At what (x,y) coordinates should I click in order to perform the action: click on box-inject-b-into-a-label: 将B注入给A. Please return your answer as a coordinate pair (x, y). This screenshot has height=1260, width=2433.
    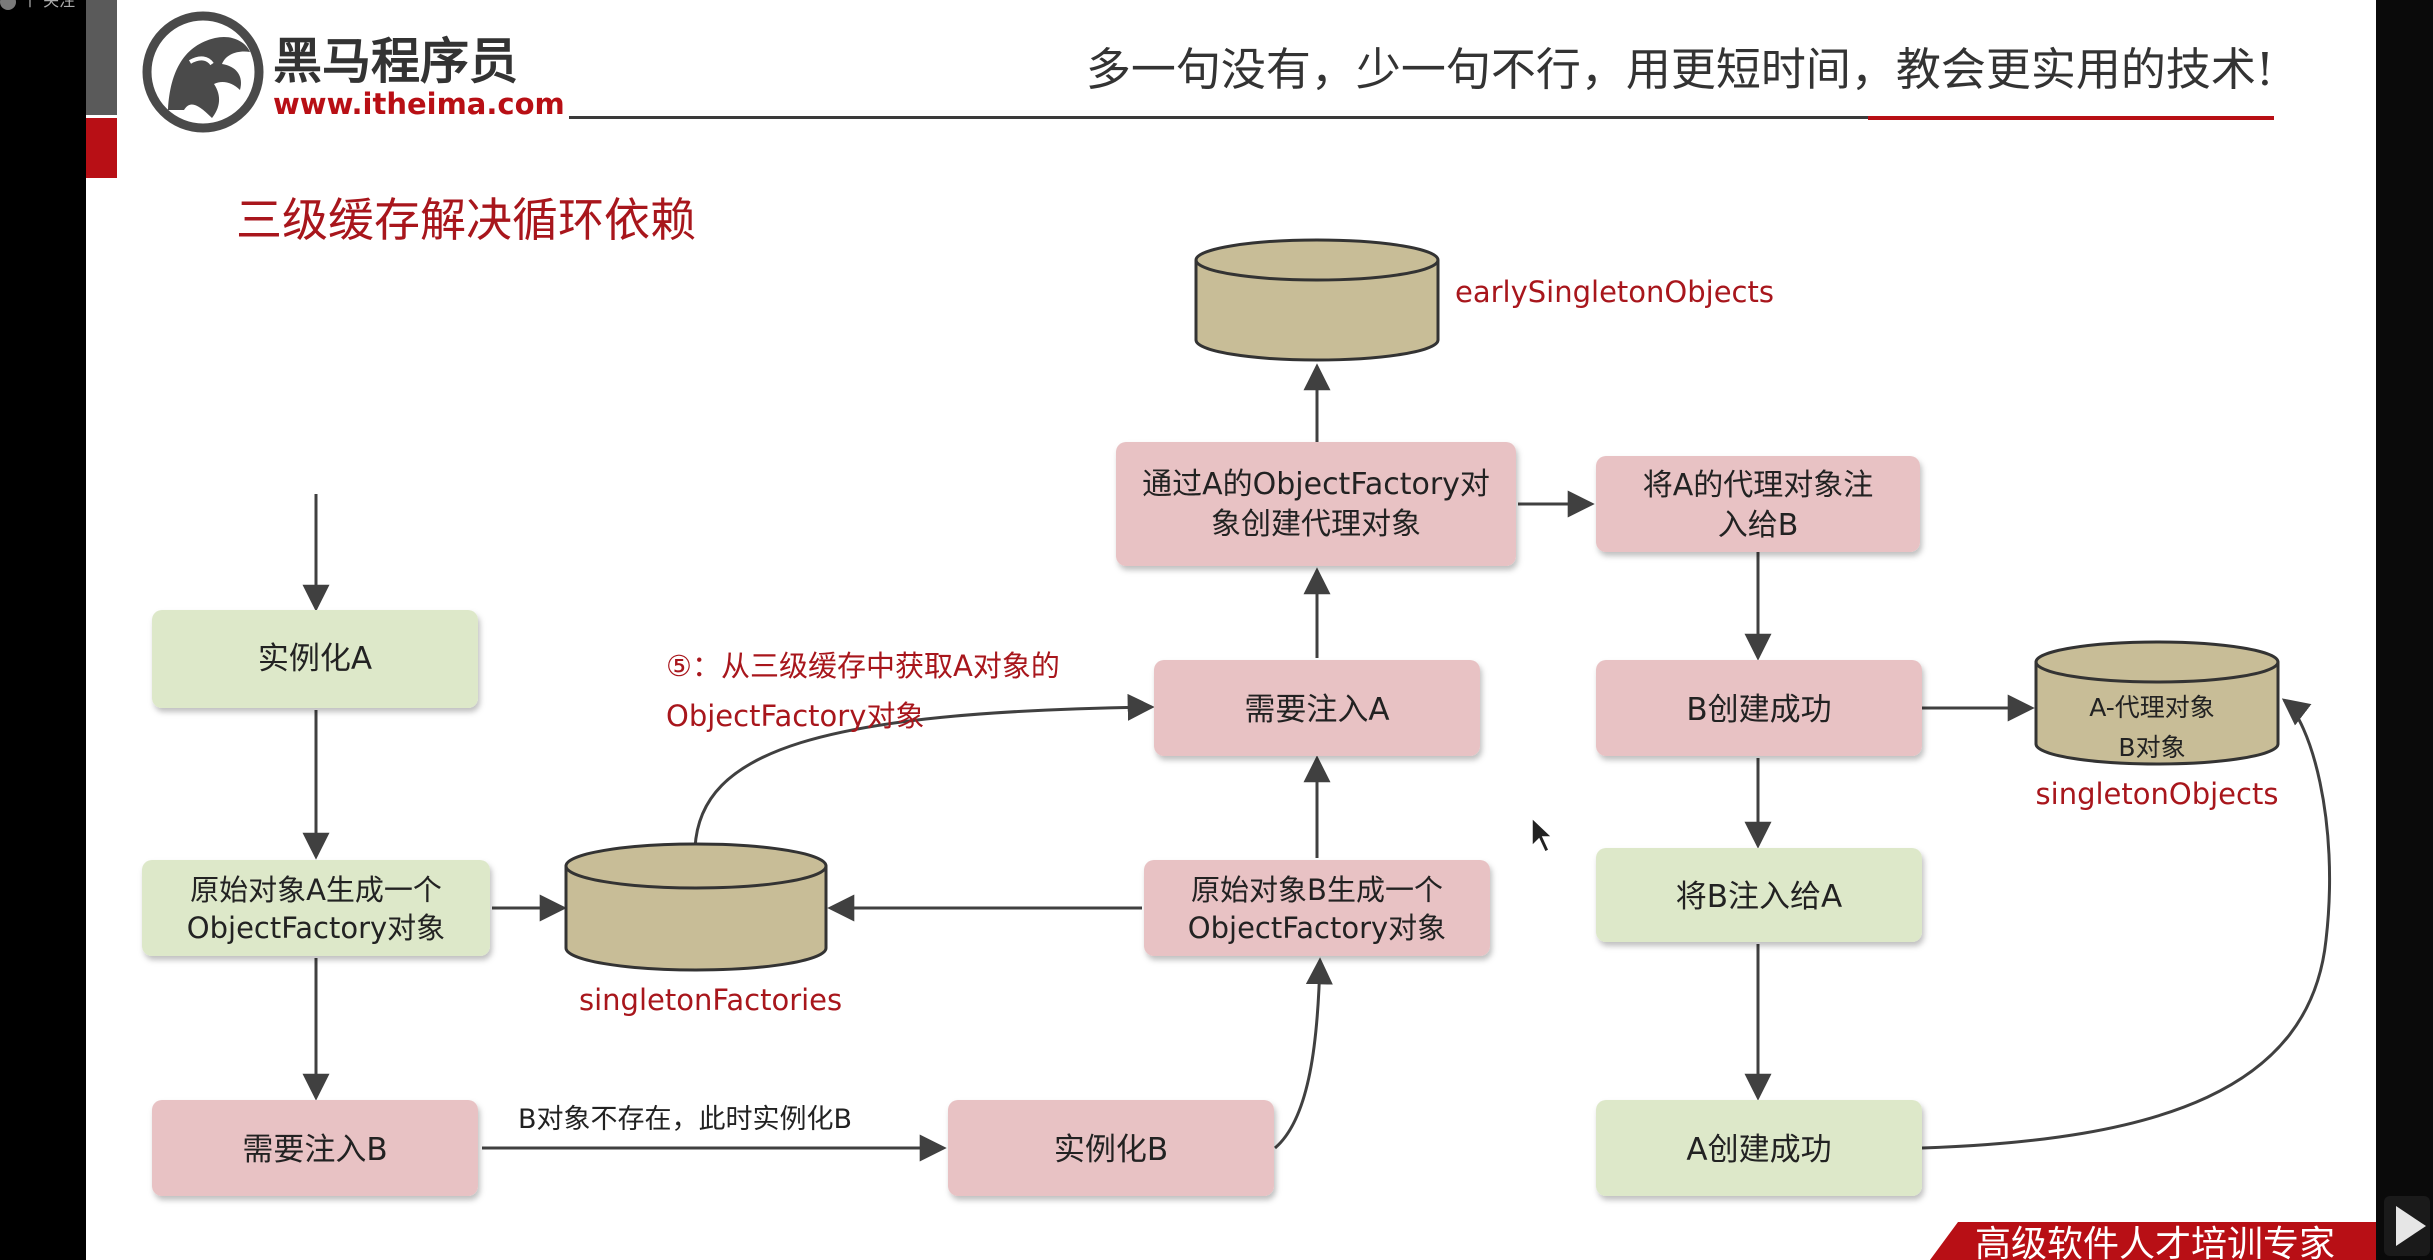
    Looking at the image, I should click on (1759, 897).